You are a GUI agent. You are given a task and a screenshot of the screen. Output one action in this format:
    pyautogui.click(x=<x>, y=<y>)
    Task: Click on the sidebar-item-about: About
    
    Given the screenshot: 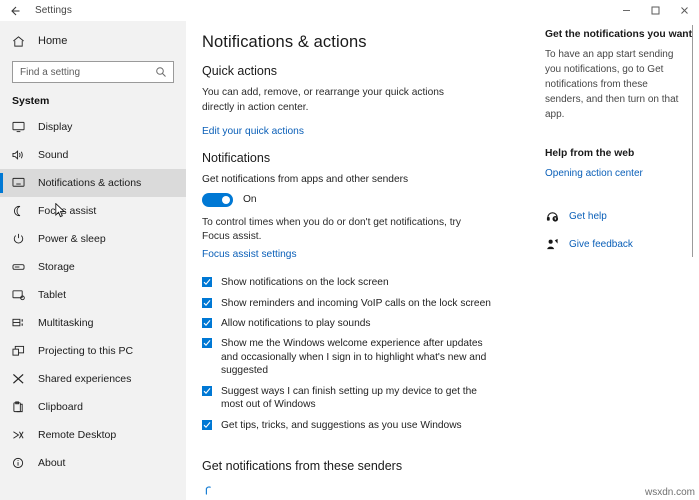 What is the action you would take?
    pyautogui.click(x=93, y=463)
    